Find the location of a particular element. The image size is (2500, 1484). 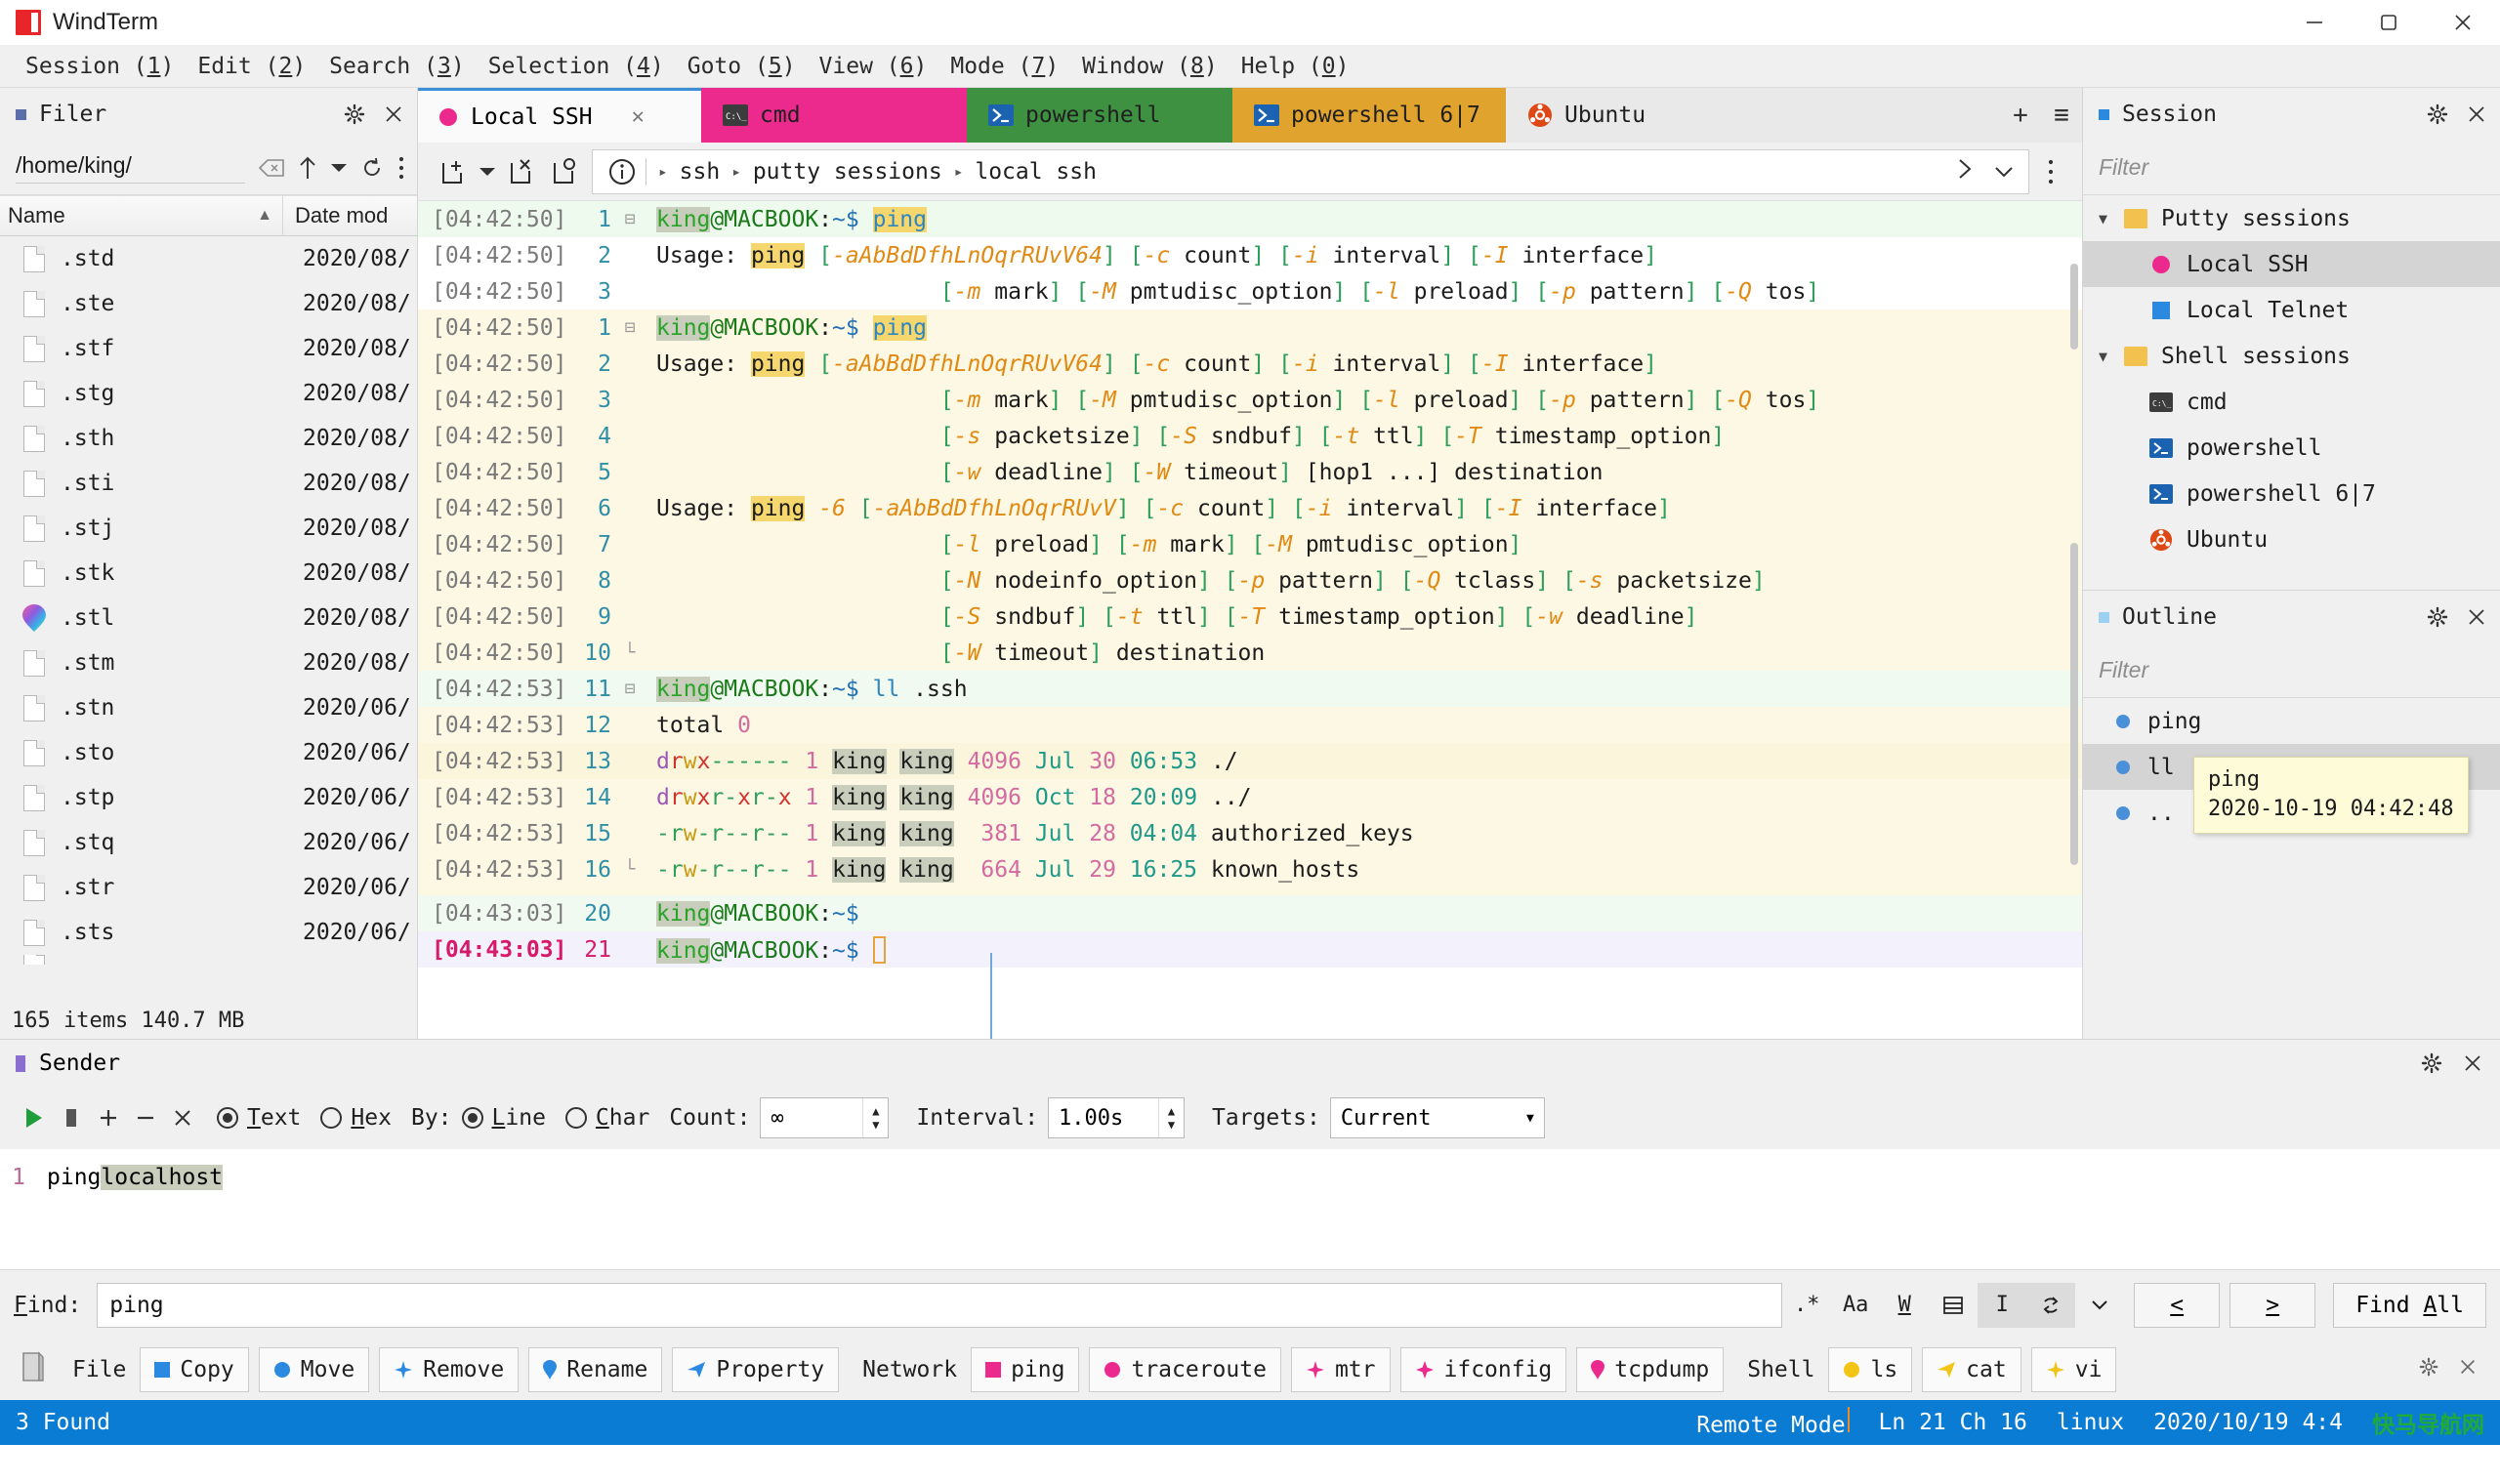

menu-mode: Mode (7) is located at coordinates (1004, 67).